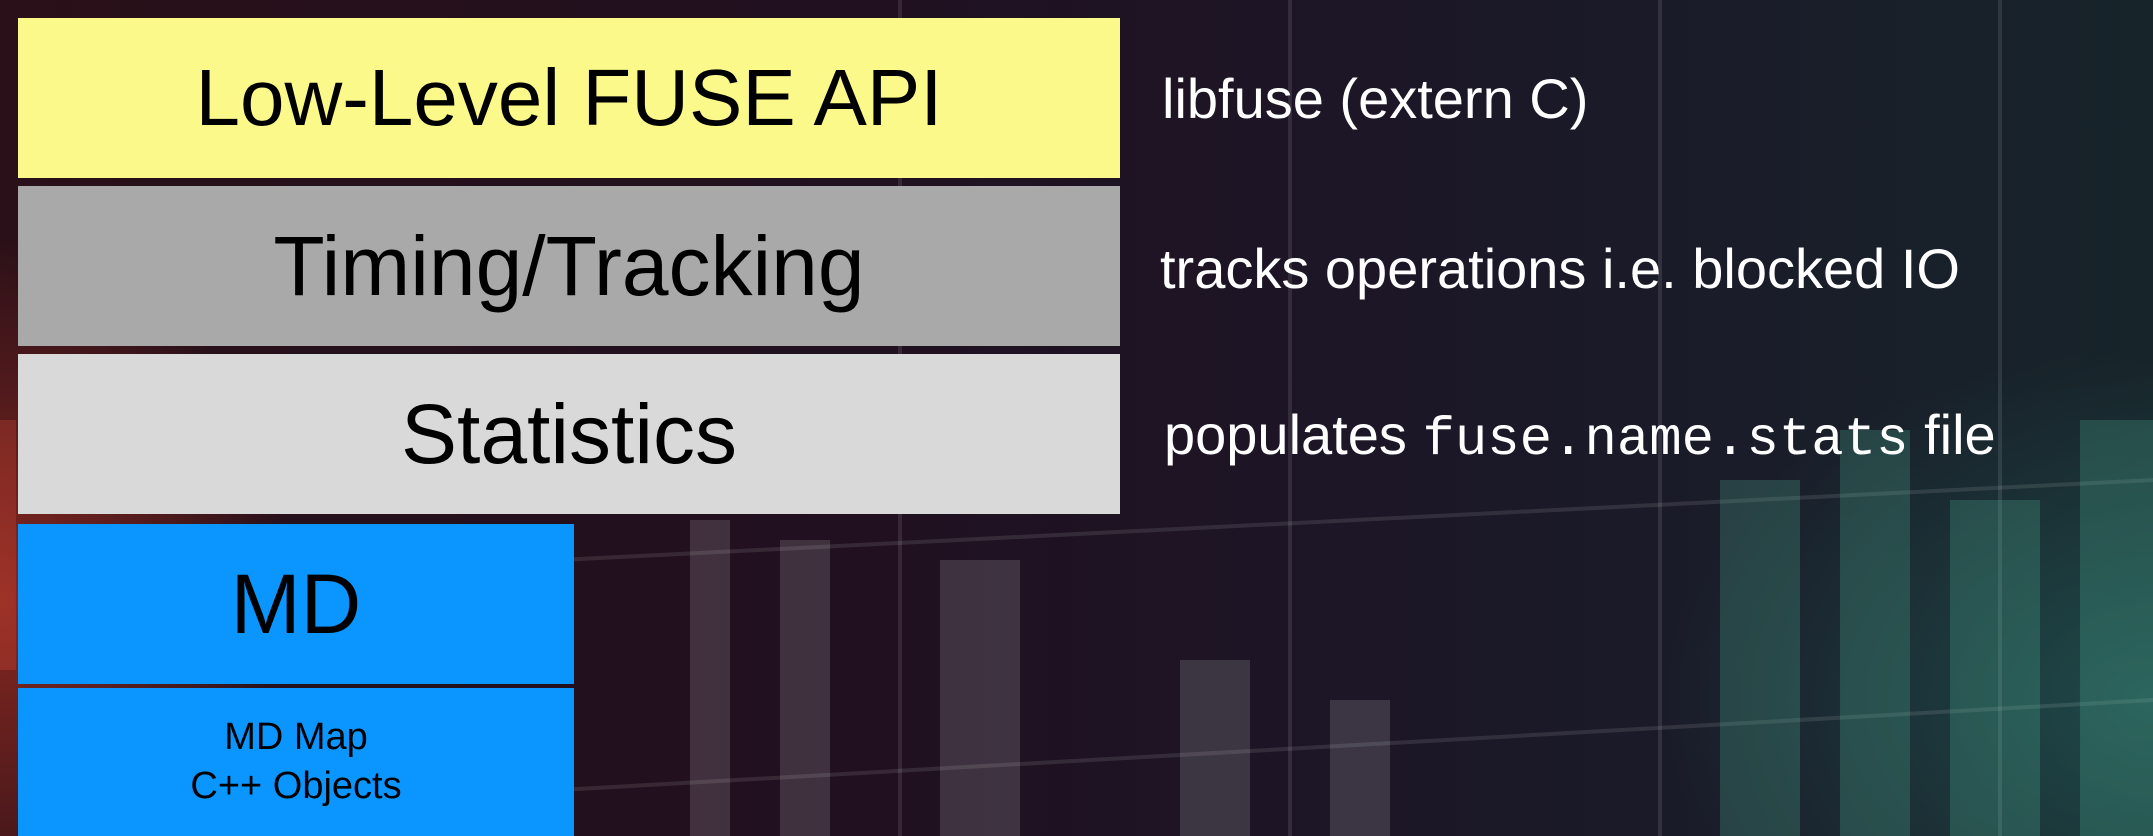  I want to click on md-map-label-line2: C++ Objects, so click(296, 786).